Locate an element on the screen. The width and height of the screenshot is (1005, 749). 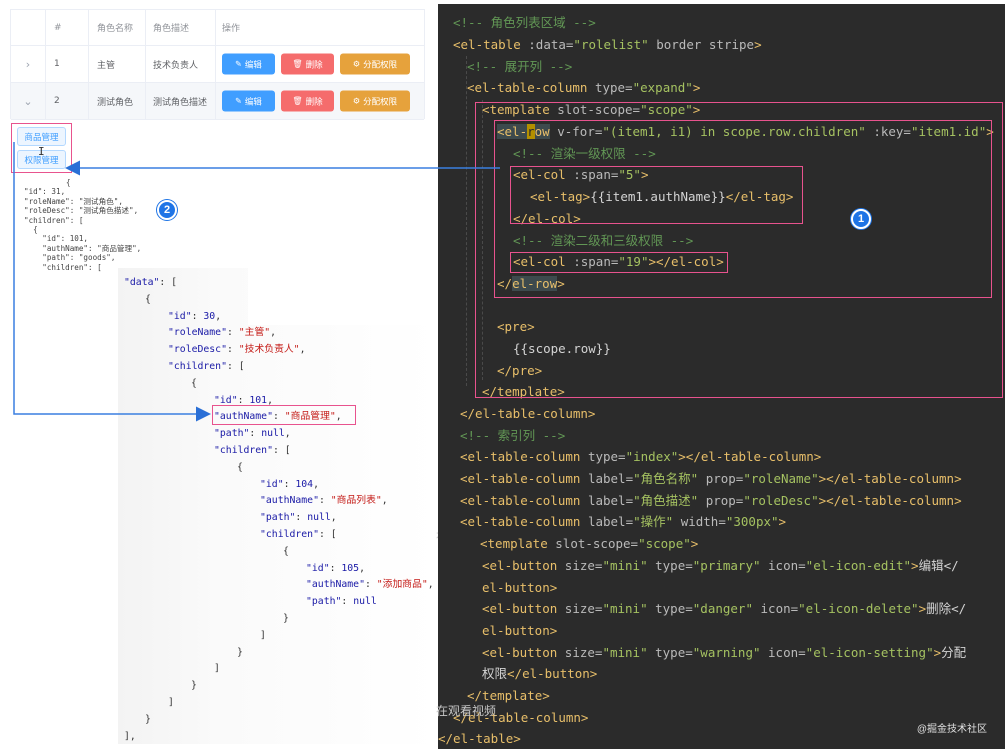
code-attr-value: "操作" is located at coordinates (653, 521).